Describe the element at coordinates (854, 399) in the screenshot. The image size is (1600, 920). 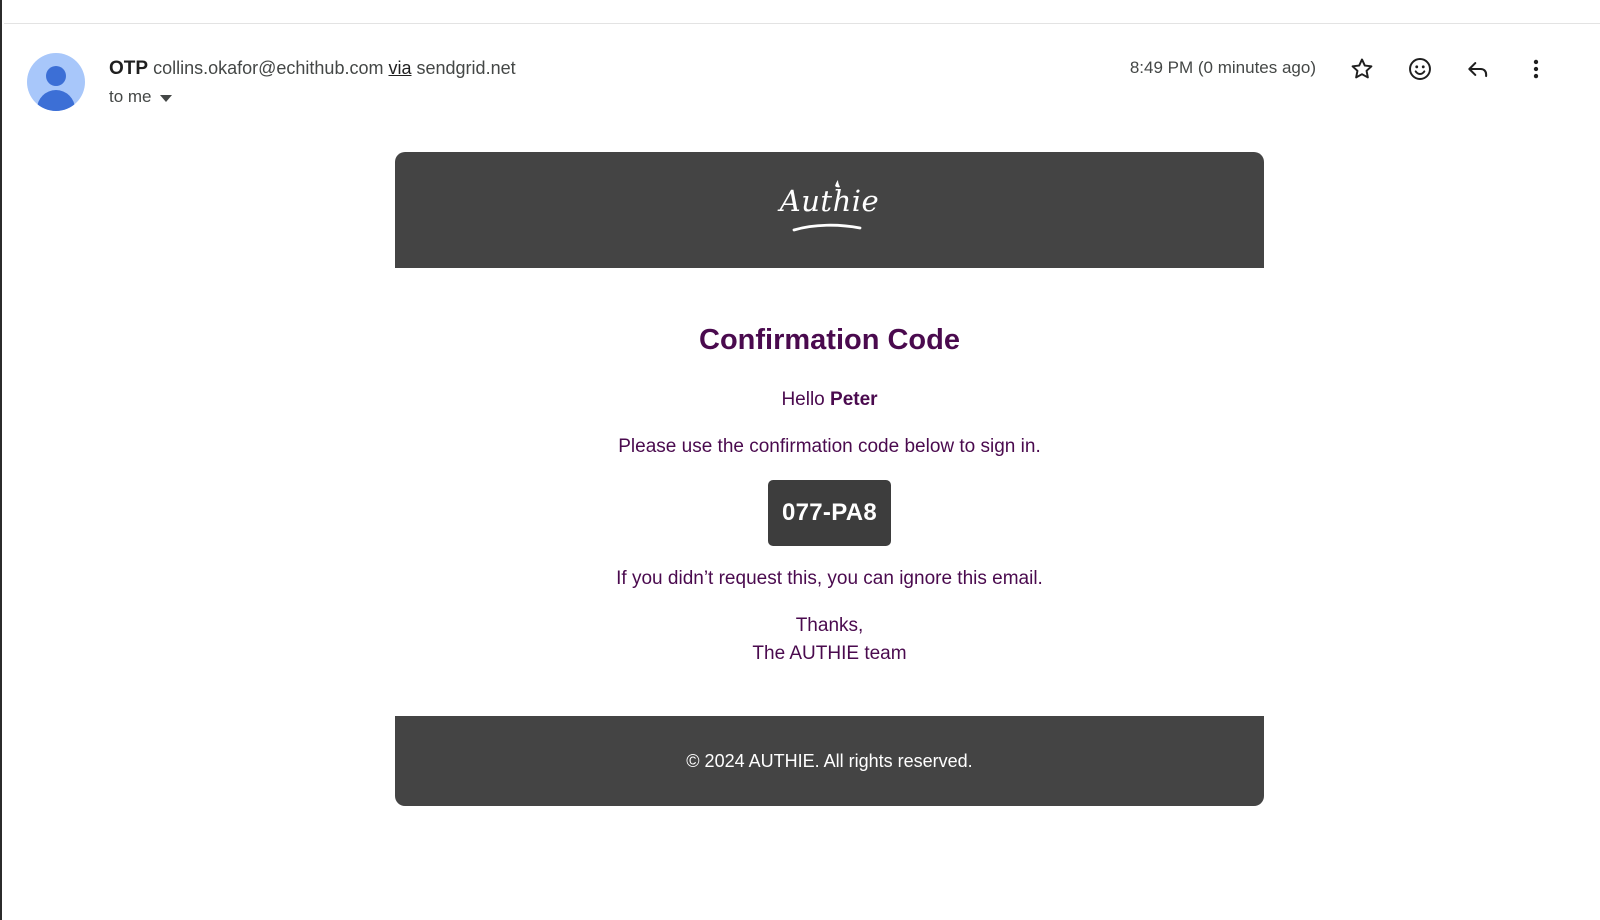
I see `greeting-name: Peter` at that location.